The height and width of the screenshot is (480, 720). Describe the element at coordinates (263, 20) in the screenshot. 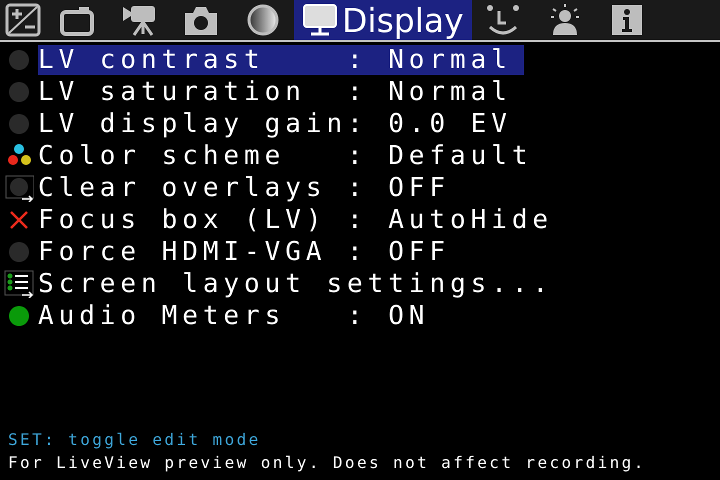

I see `gradient-circle-icon` at that location.